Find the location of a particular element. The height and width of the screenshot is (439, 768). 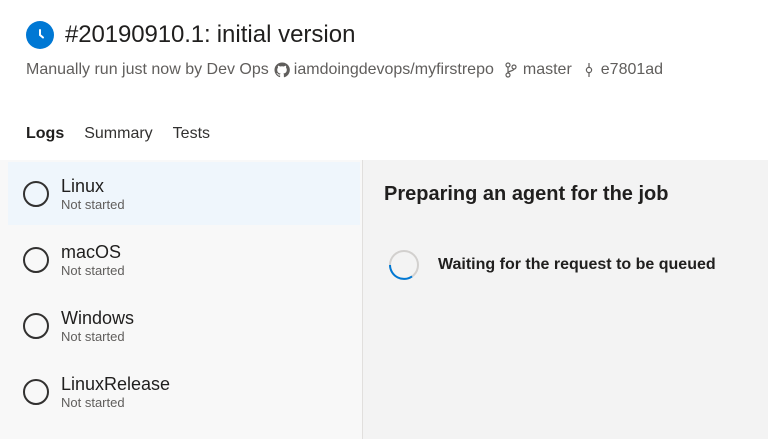

clock-icon is located at coordinates (40, 35).